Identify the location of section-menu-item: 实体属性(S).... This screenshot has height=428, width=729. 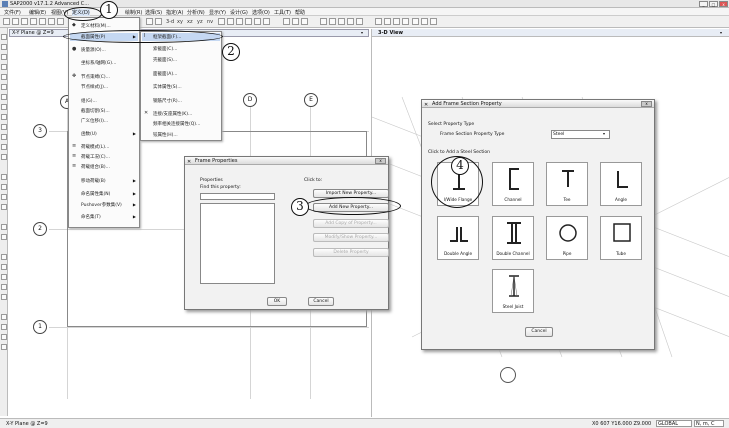
(167, 87).